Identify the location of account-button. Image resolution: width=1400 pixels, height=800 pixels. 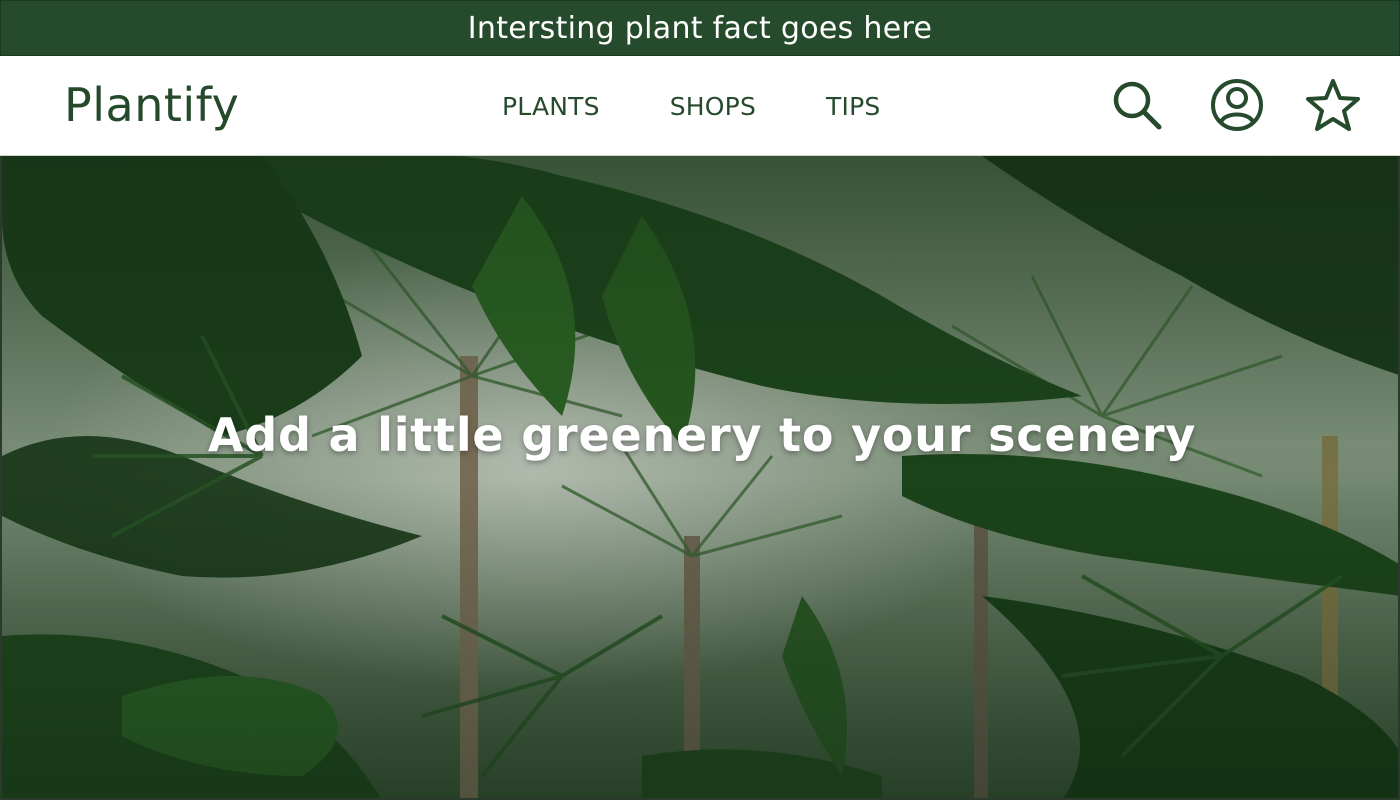
(1237, 105).